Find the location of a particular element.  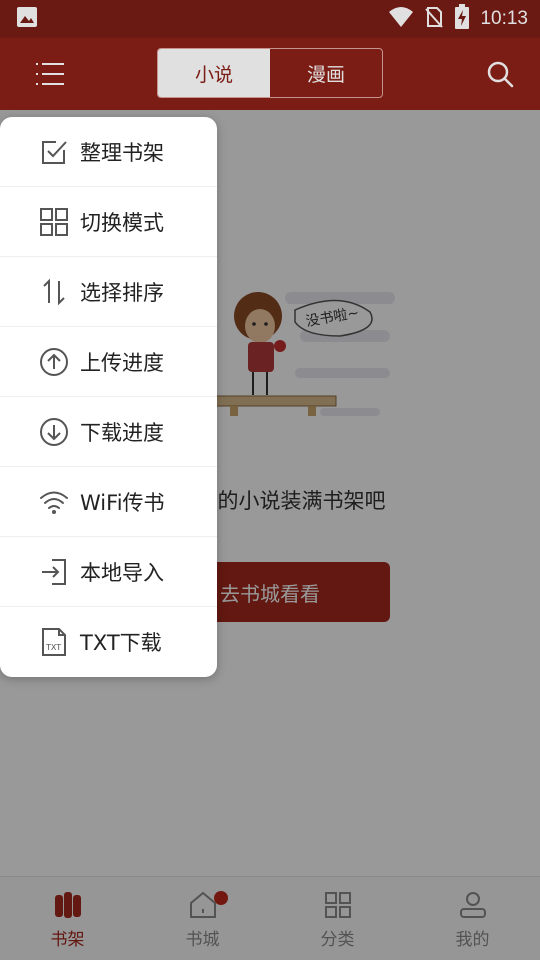

menu-item-local-import: 本地导入 is located at coordinates (108, 572).